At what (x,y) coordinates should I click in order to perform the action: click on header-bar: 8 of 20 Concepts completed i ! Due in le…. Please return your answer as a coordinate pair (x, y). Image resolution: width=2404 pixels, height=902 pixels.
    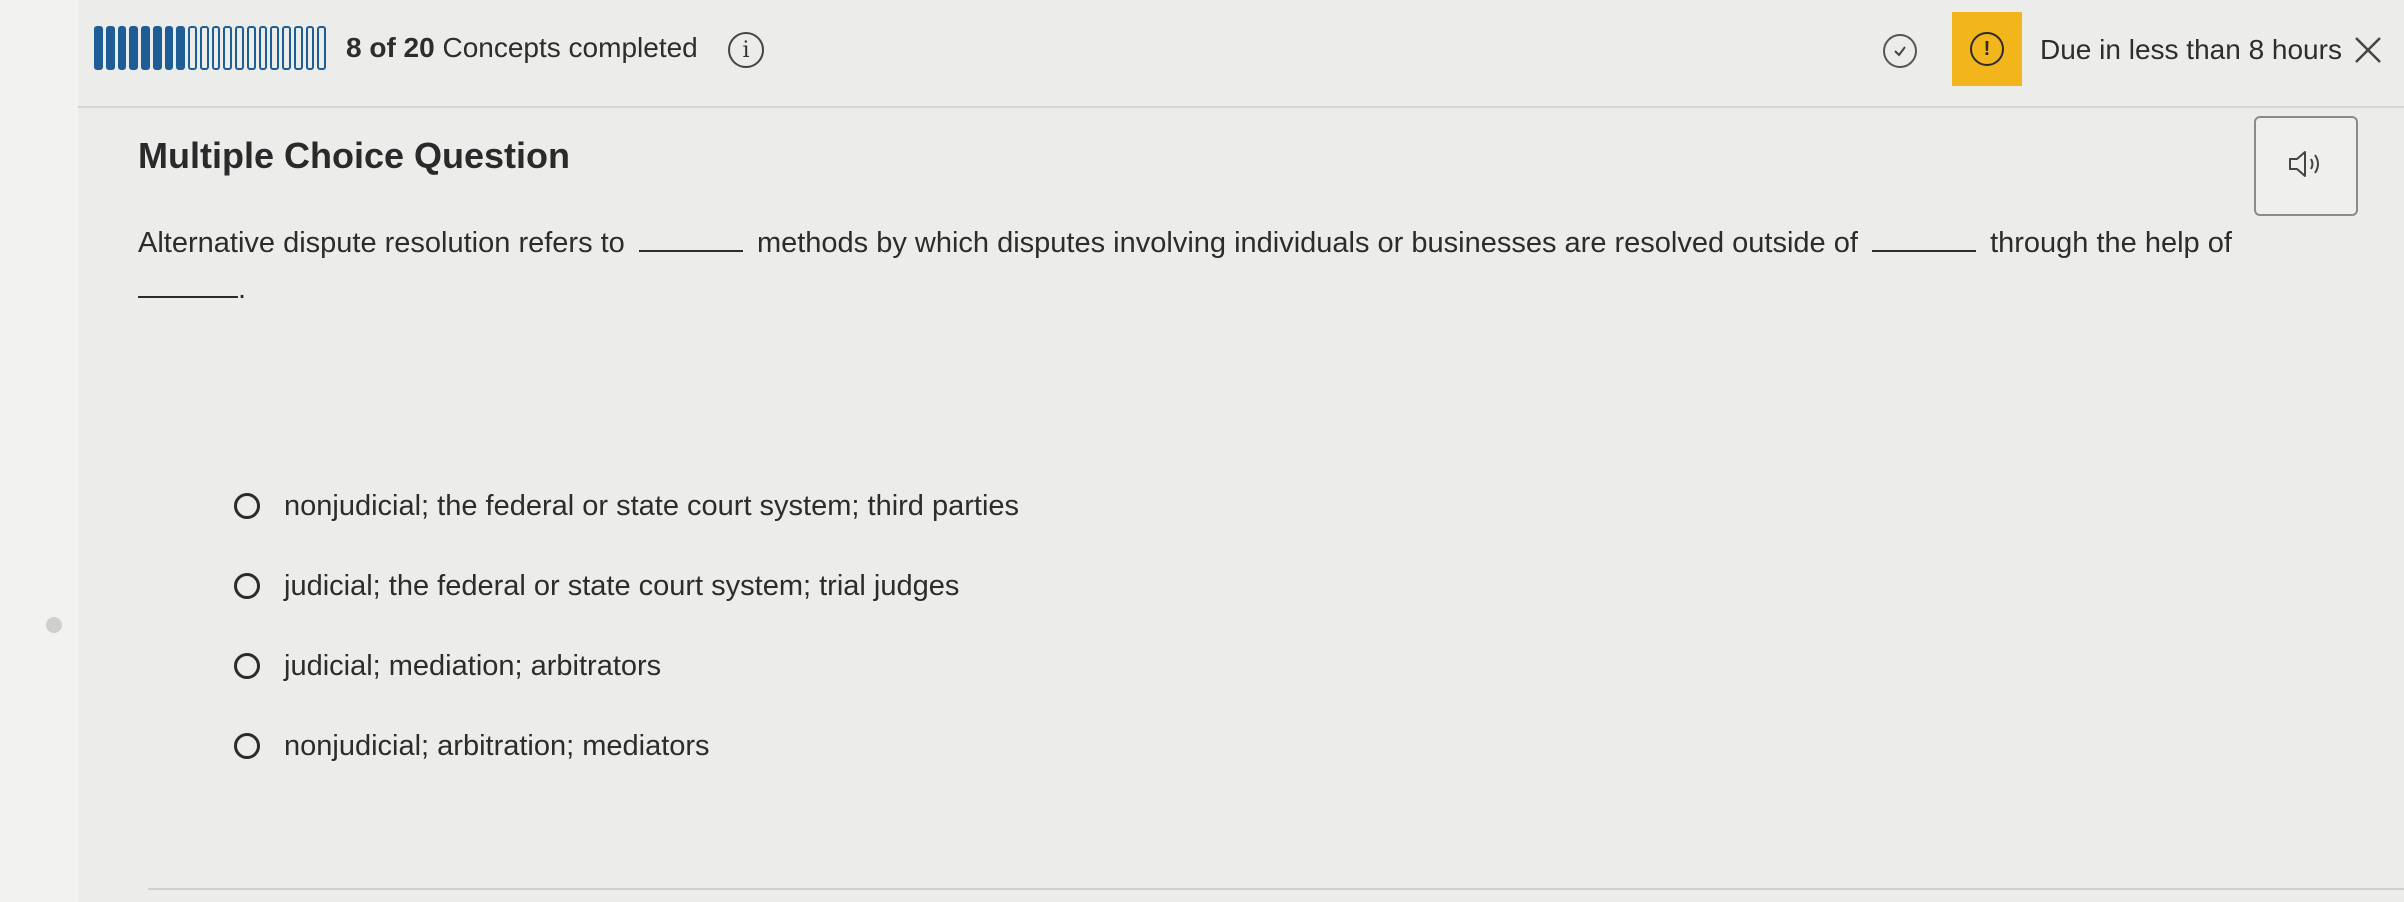
    Looking at the image, I should click on (1241, 54).